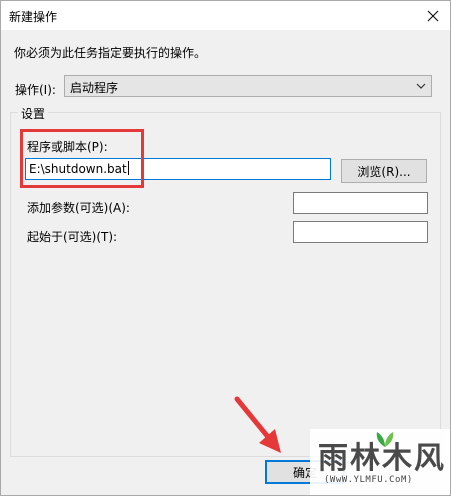 Image resolution: width=451 pixels, height=496 pixels. What do you see at coordinates (360, 203) in the screenshot?
I see `args-input` at bounding box center [360, 203].